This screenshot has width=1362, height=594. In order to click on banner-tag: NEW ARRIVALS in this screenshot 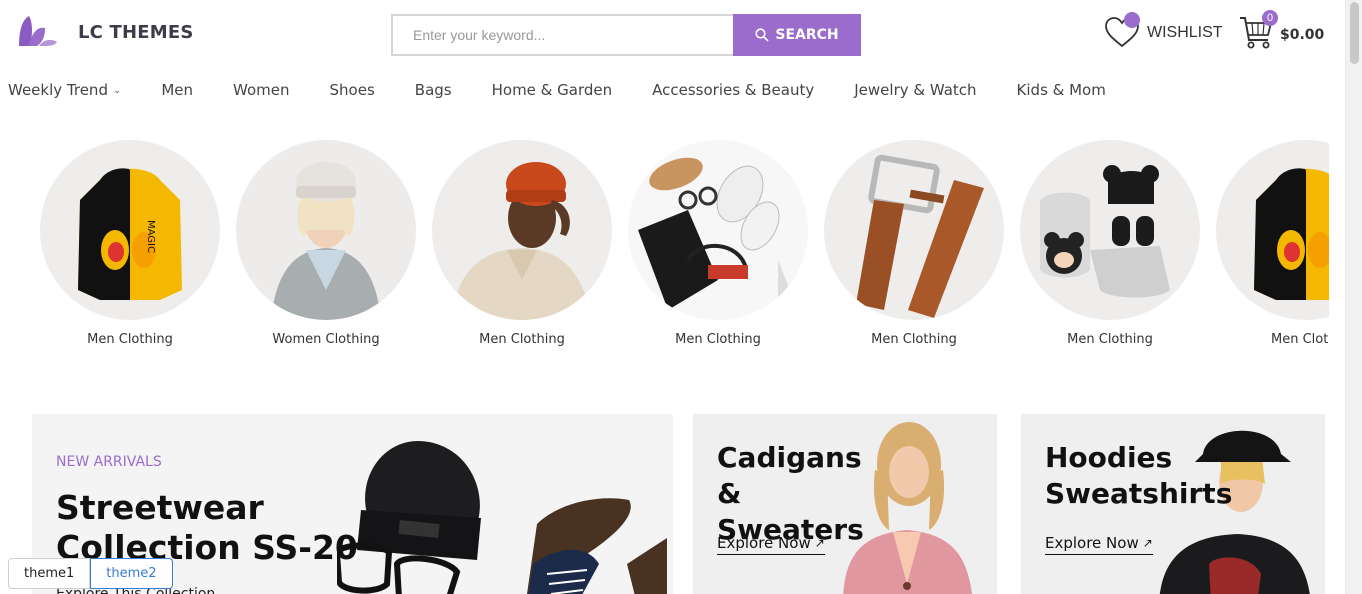, I will do `click(109, 462)`.